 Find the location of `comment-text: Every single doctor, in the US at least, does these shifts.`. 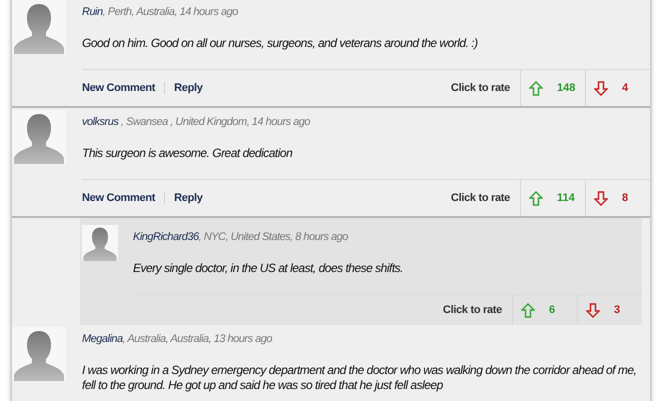

comment-text: Every single doctor, in the US at least, does these shifts. is located at coordinates (268, 268).